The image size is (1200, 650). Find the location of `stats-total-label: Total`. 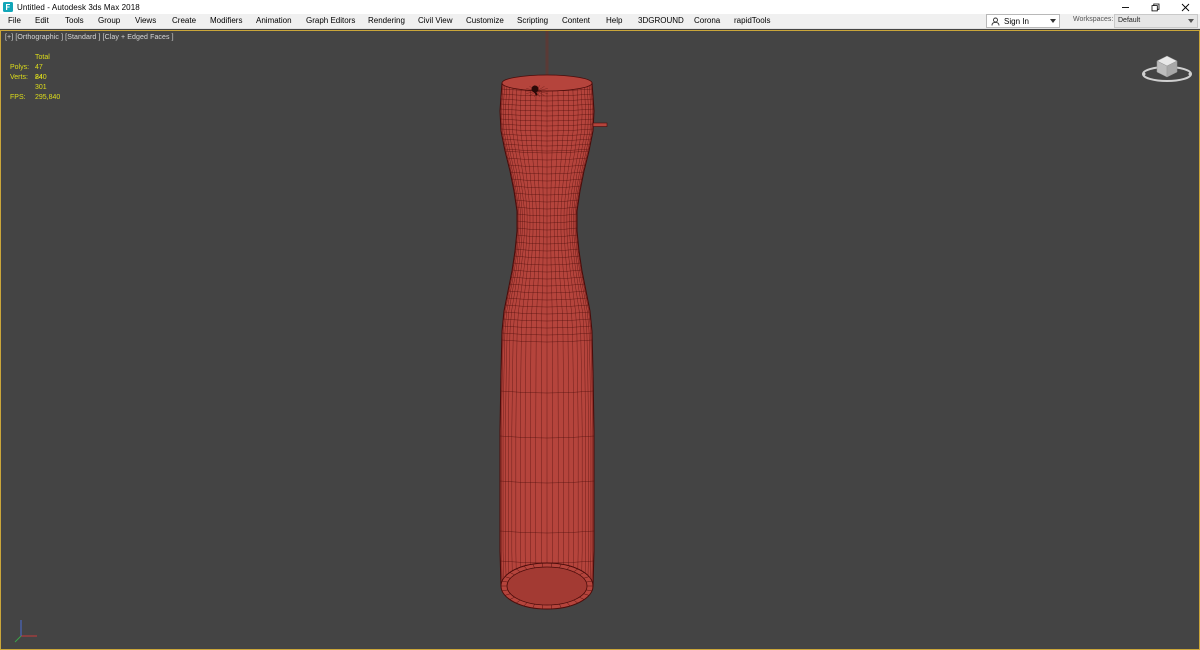

stats-total-label: Total is located at coordinates (42, 57).